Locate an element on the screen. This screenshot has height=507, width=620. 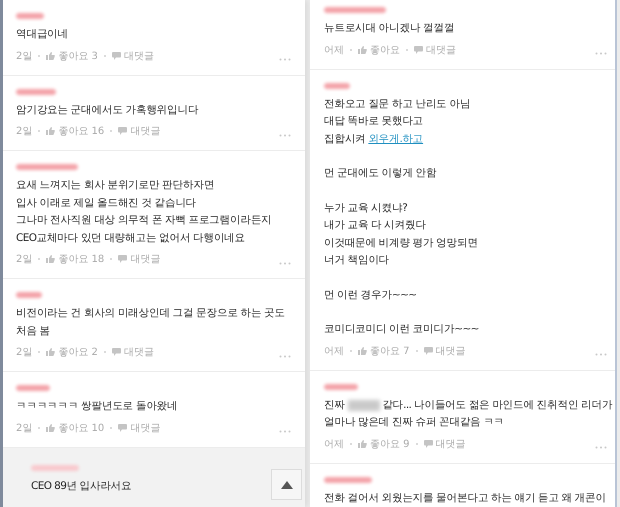
comment-text: 얼마나 많은데 진짜 슈퍼 꼰대같음 ㅋㅋ is located at coordinates (414, 422).